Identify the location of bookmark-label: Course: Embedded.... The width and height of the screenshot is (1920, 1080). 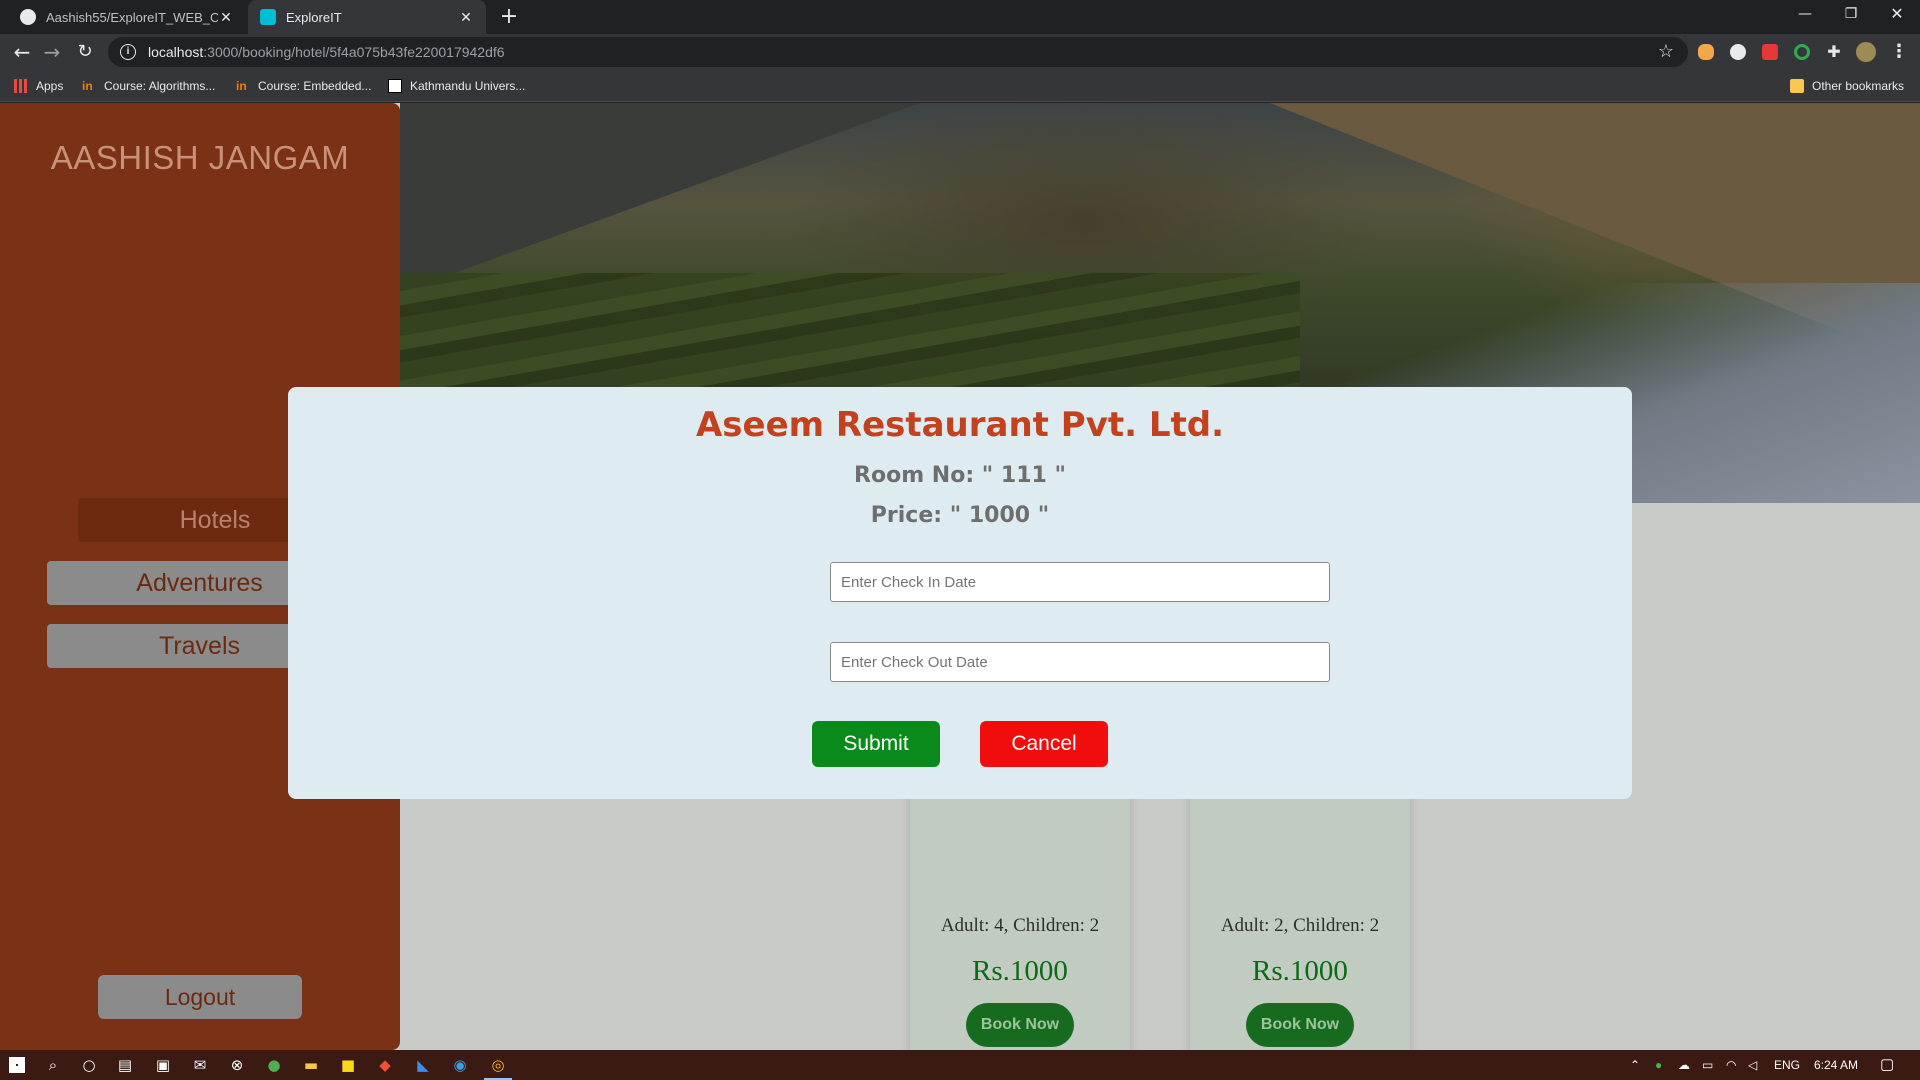
(315, 86).